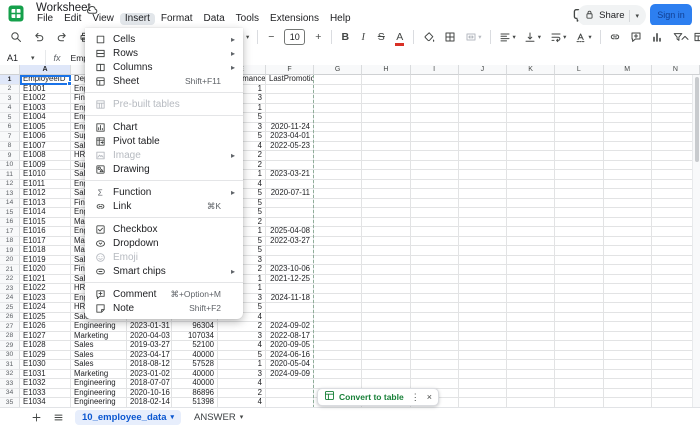  Describe the element at coordinates (103, 19) in the screenshot. I see `menu-view: View` at that location.